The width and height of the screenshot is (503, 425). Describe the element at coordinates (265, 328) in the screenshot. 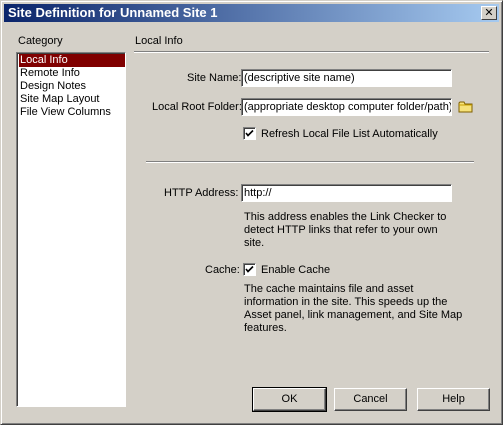

I see `cache-description-line: features.` at that location.